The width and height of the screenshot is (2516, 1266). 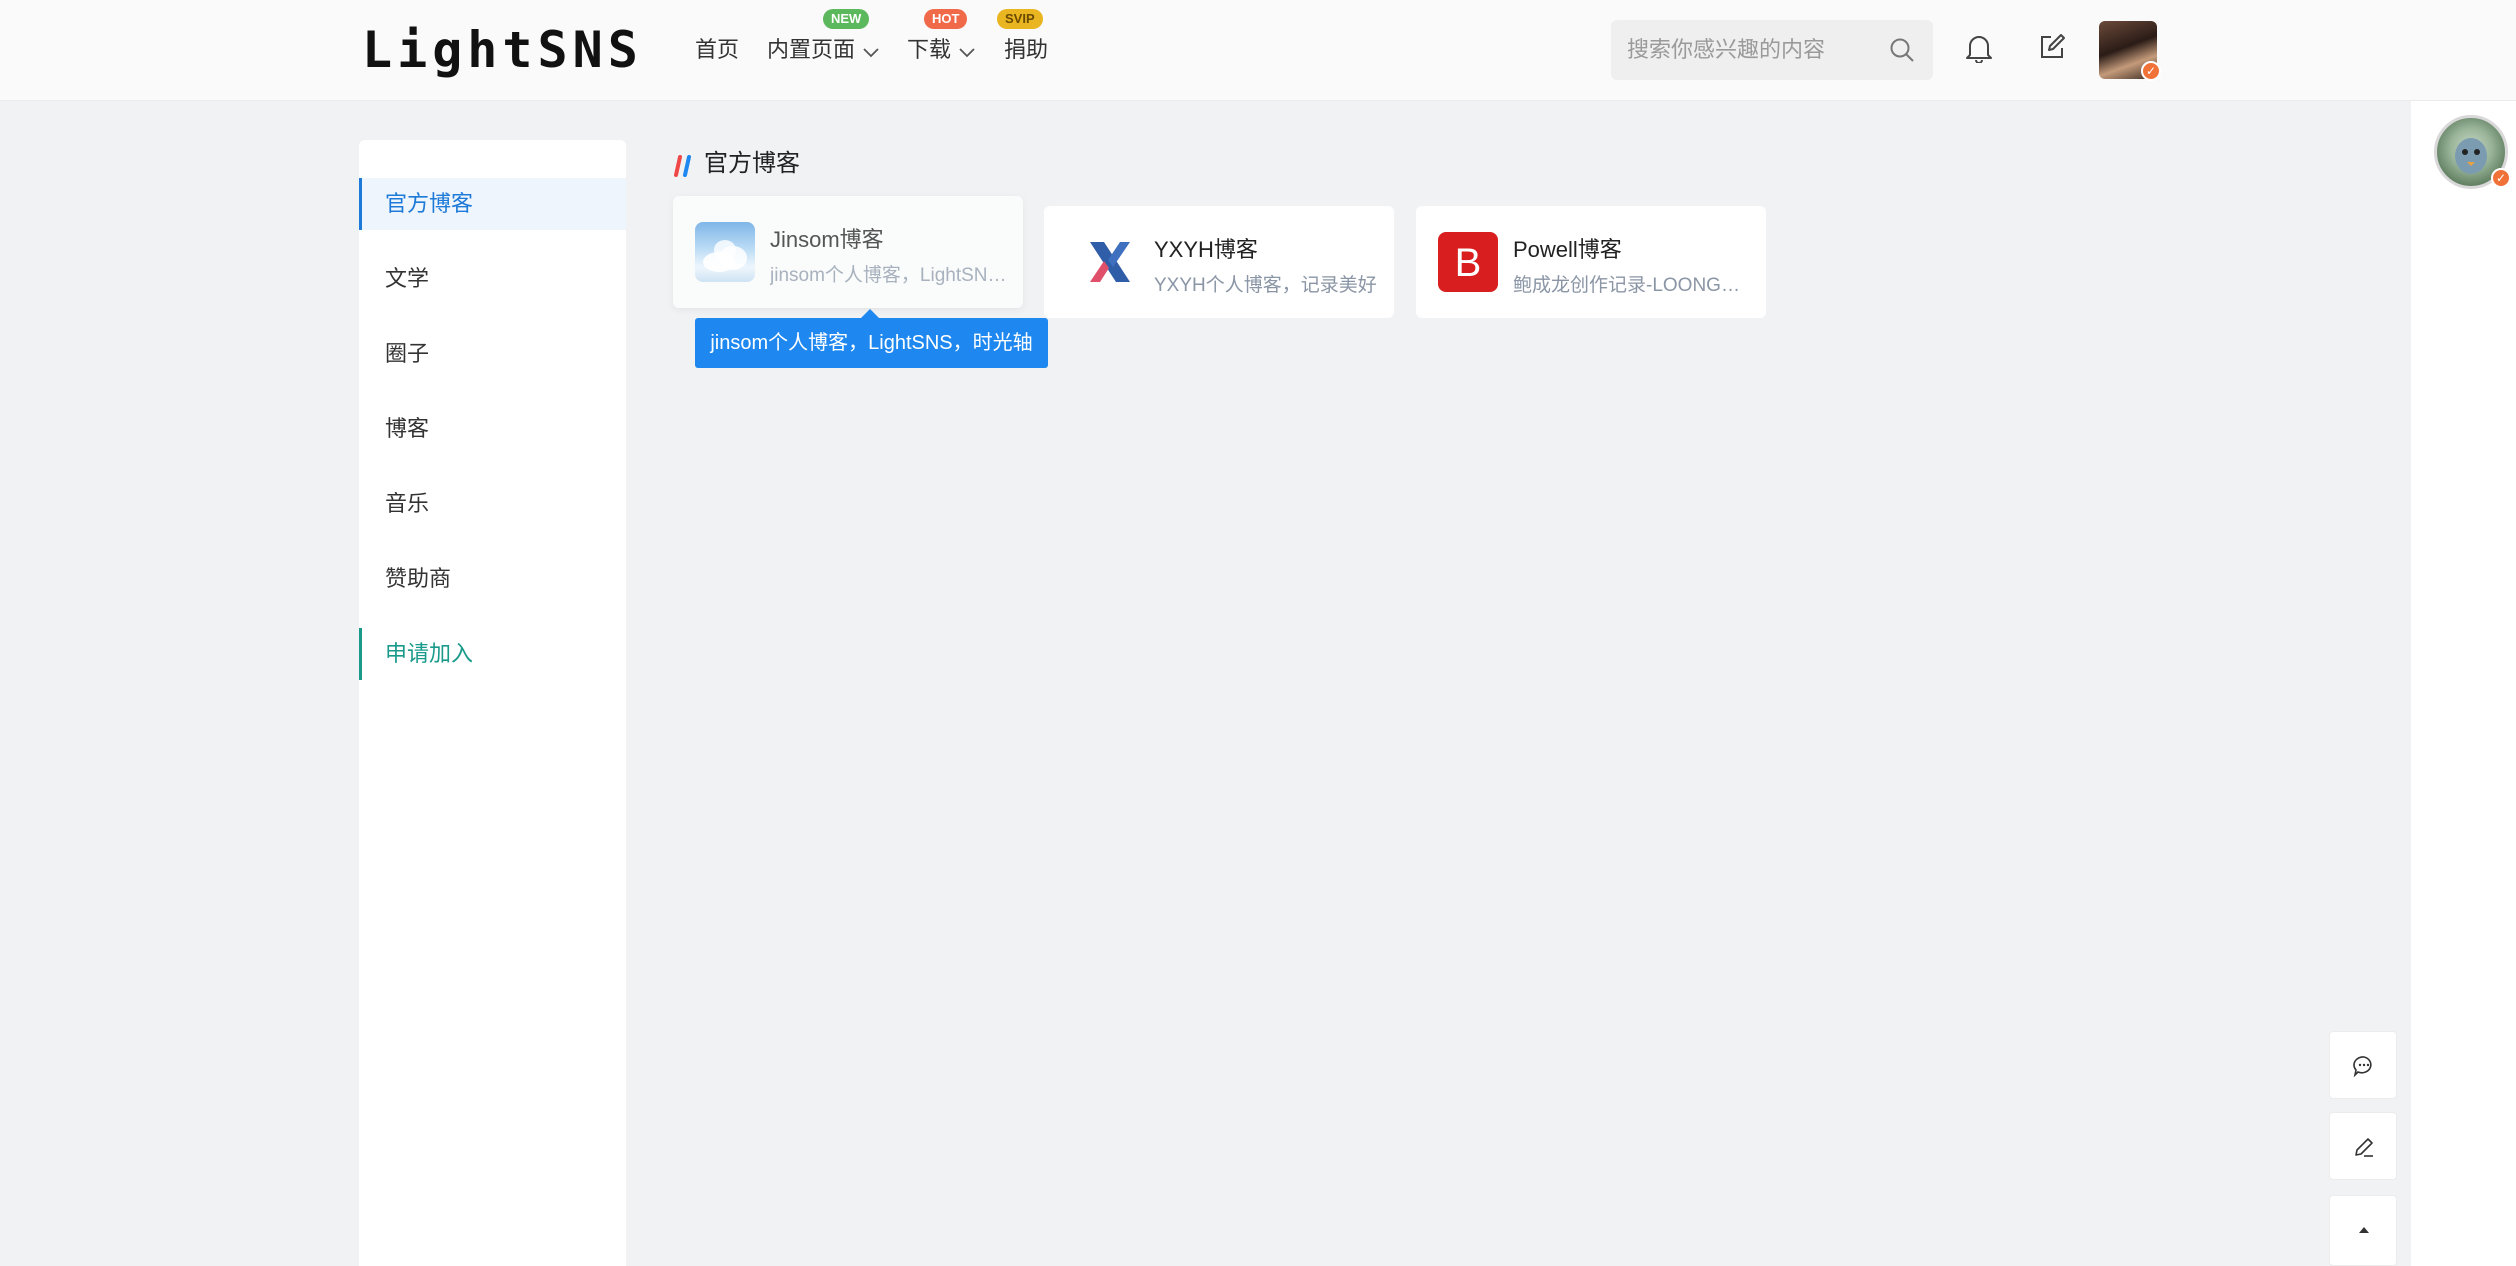 What do you see at coordinates (929, 49) in the screenshot?
I see `nav-download-label: 下载` at bounding box center [929, 49].